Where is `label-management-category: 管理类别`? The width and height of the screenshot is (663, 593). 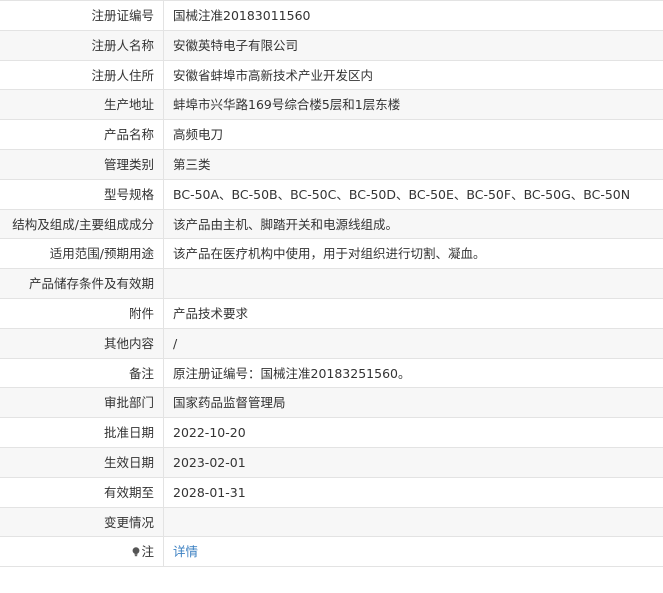
label-management-category: 管理类别 is located at coordinates (82, 164).